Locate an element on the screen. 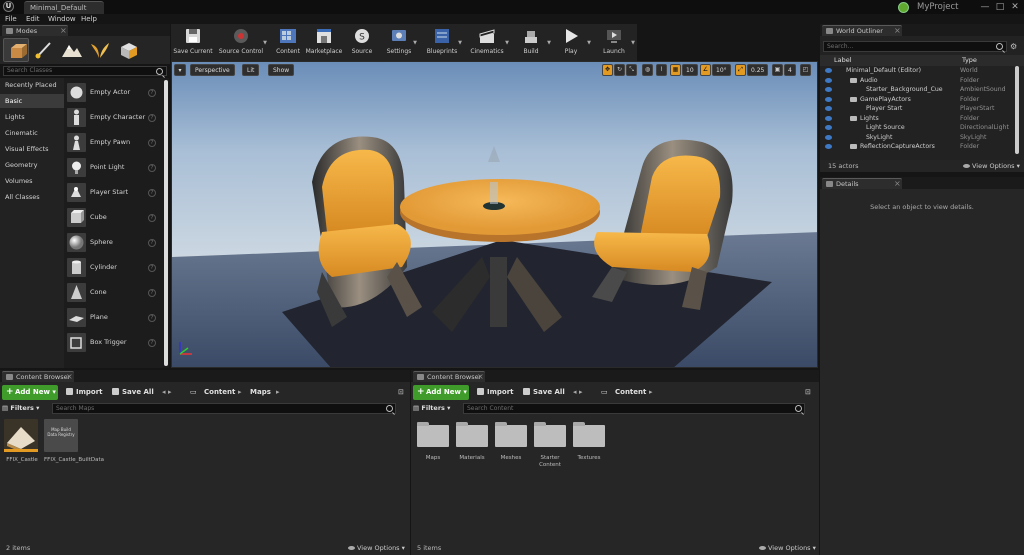 Image resolution: width=1024 pixels, height=555 pixels. search-maps-input: Search Maps is located at coordinates (224, 408).